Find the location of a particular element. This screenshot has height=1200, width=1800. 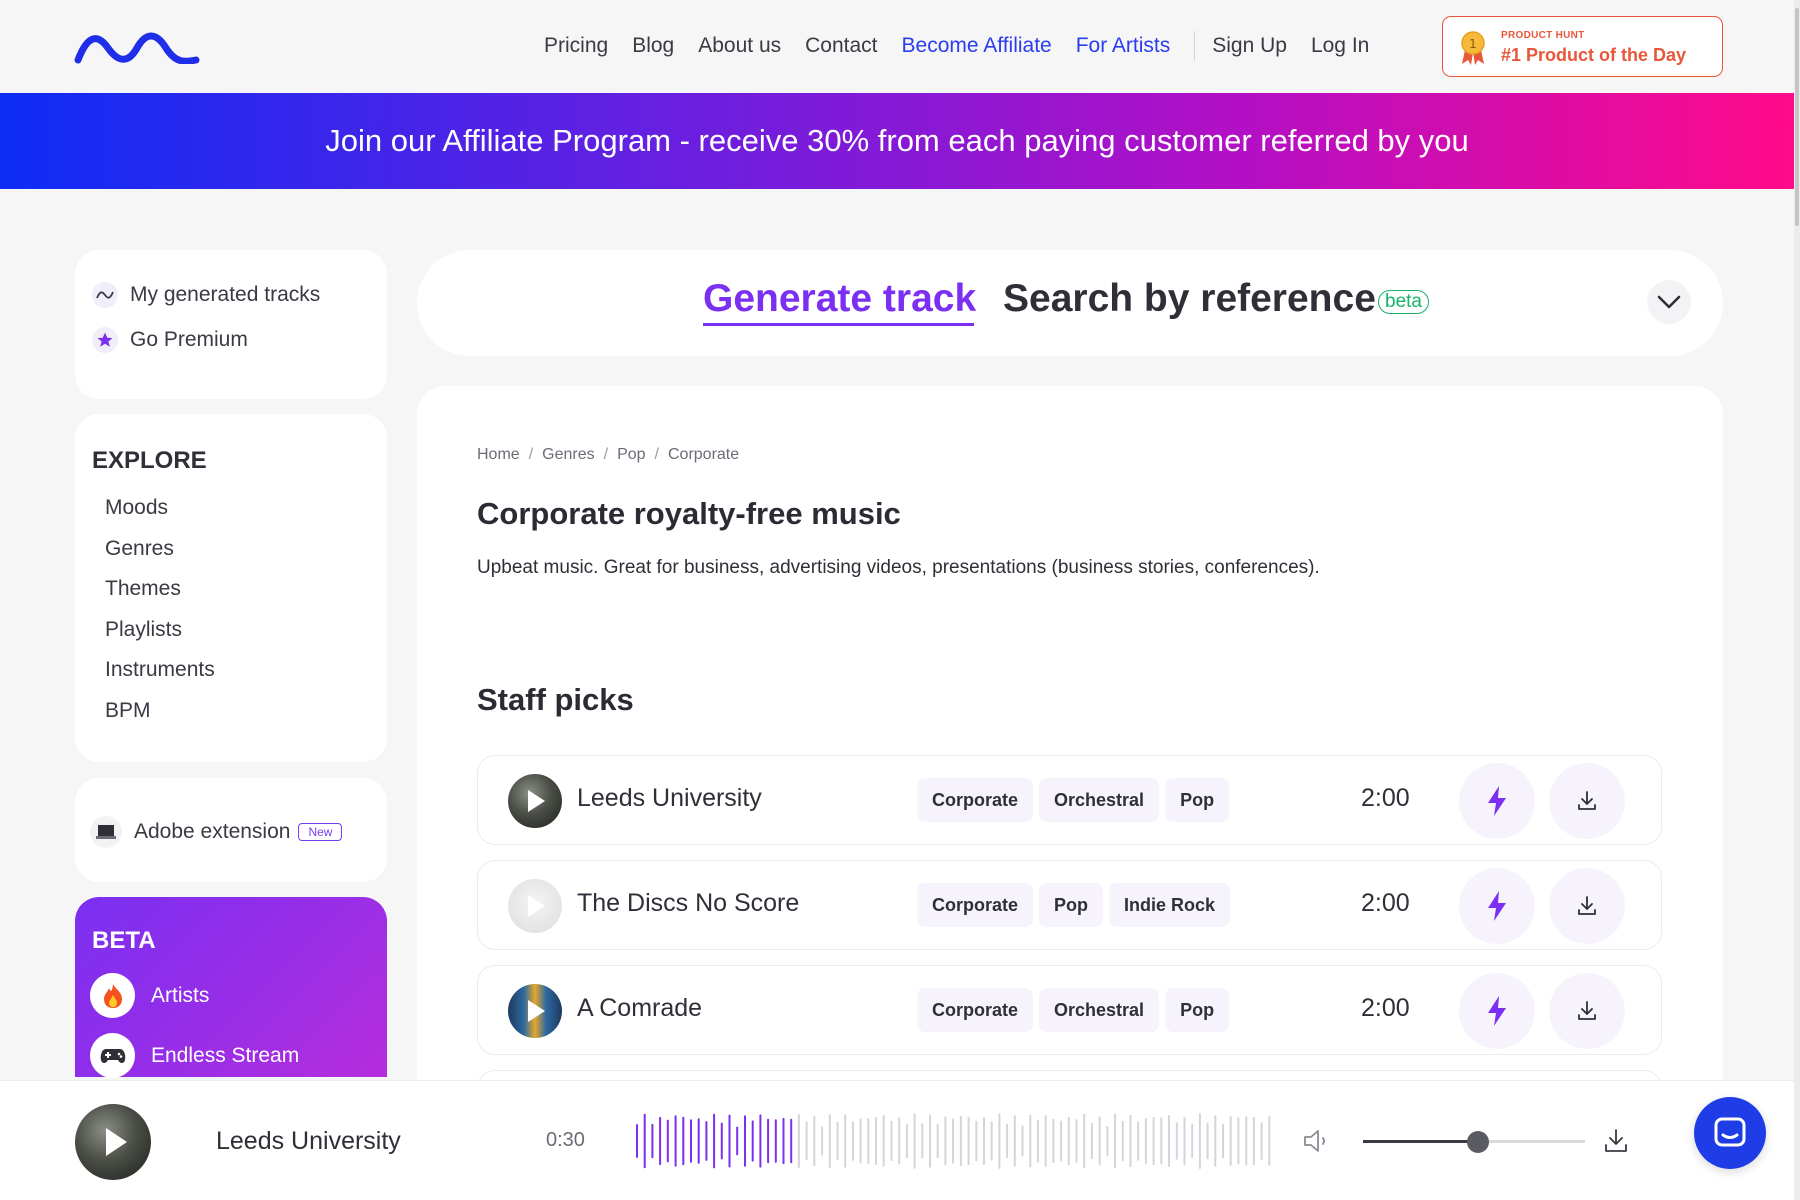

speaker-icon is located at coordinates (1317, 1141).